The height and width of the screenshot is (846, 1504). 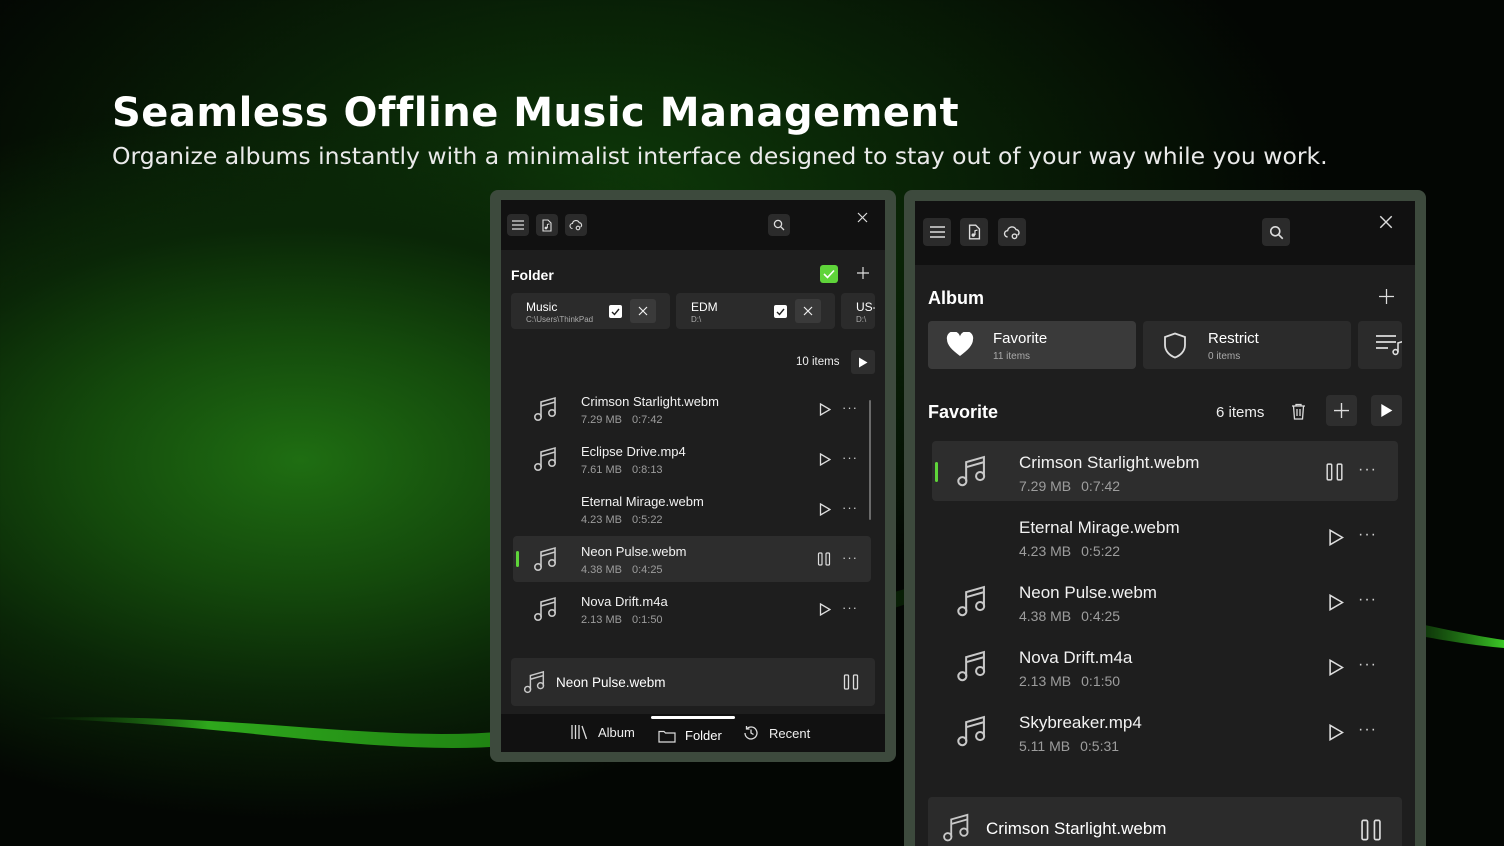 I want to click on track-meta: 4.38 MB 0:4:25, so click(x=622, y=570).